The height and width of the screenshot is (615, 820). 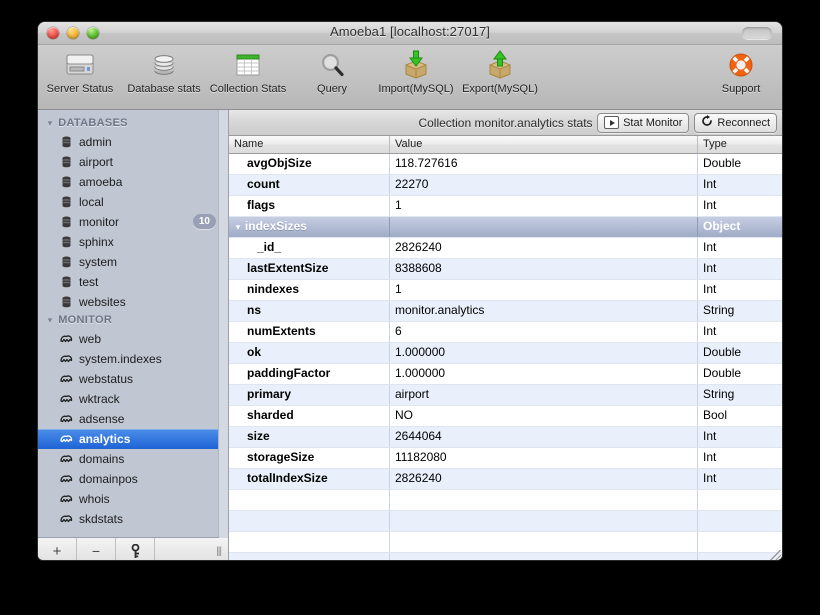 I want to click on add-button: +, so click(x=57, y=549).